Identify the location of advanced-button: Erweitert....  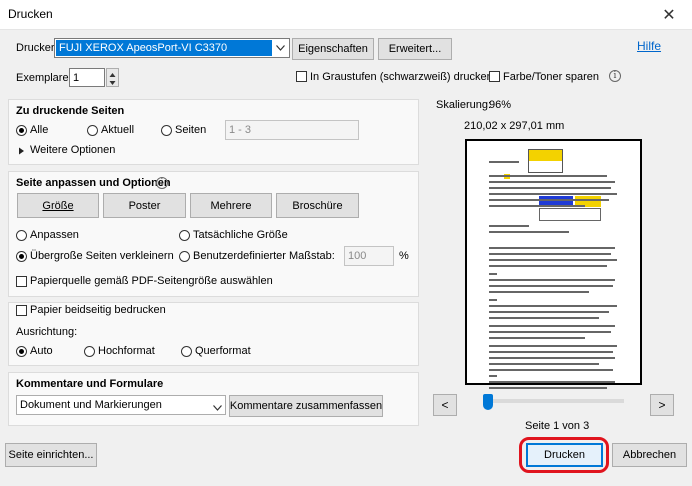
(415, 49).